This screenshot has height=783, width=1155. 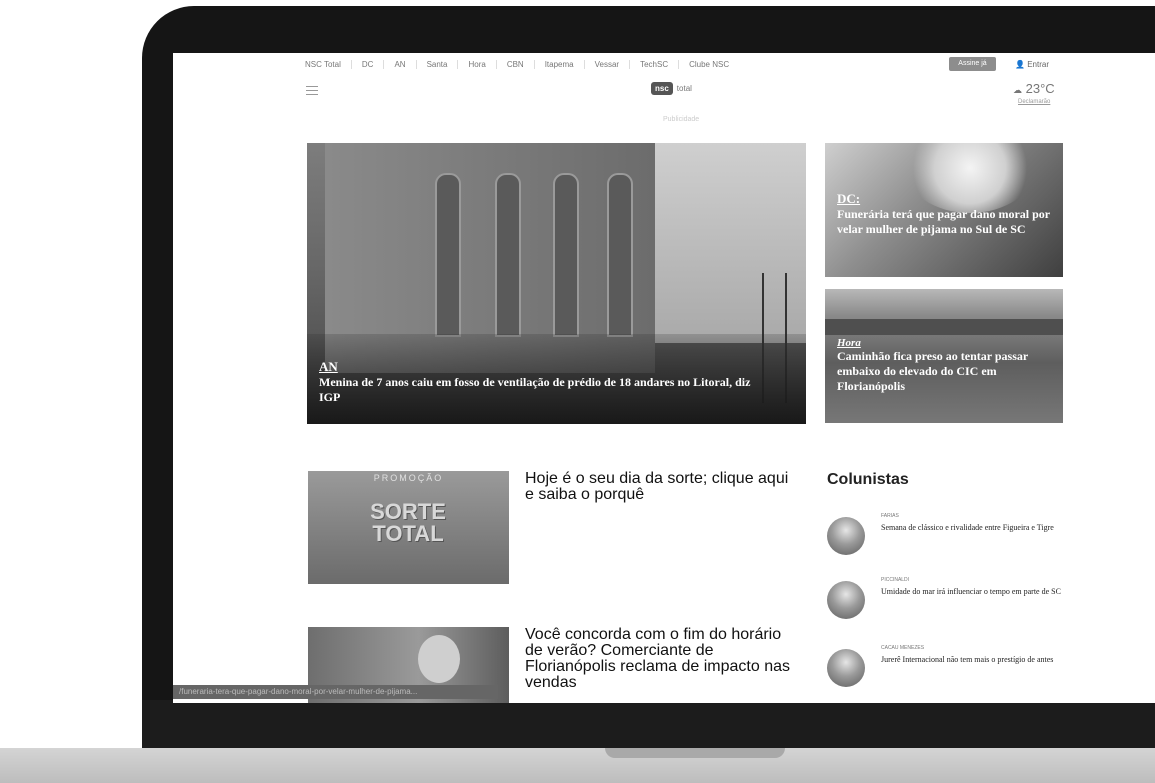 I want to click on columnist-name: Farias, so click(x=890, y=516).